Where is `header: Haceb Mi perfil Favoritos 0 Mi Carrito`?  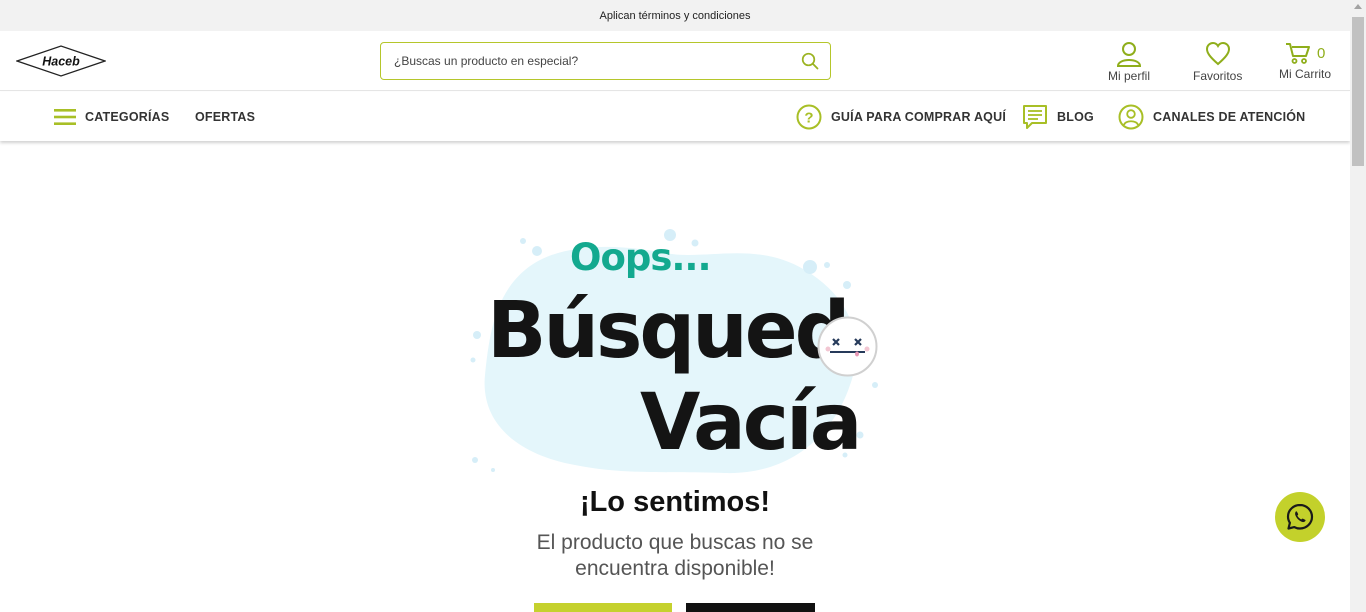
header: Haceb Mi perfil Favoritos 0 Mi Carrito is located at coordinates (675, 61).